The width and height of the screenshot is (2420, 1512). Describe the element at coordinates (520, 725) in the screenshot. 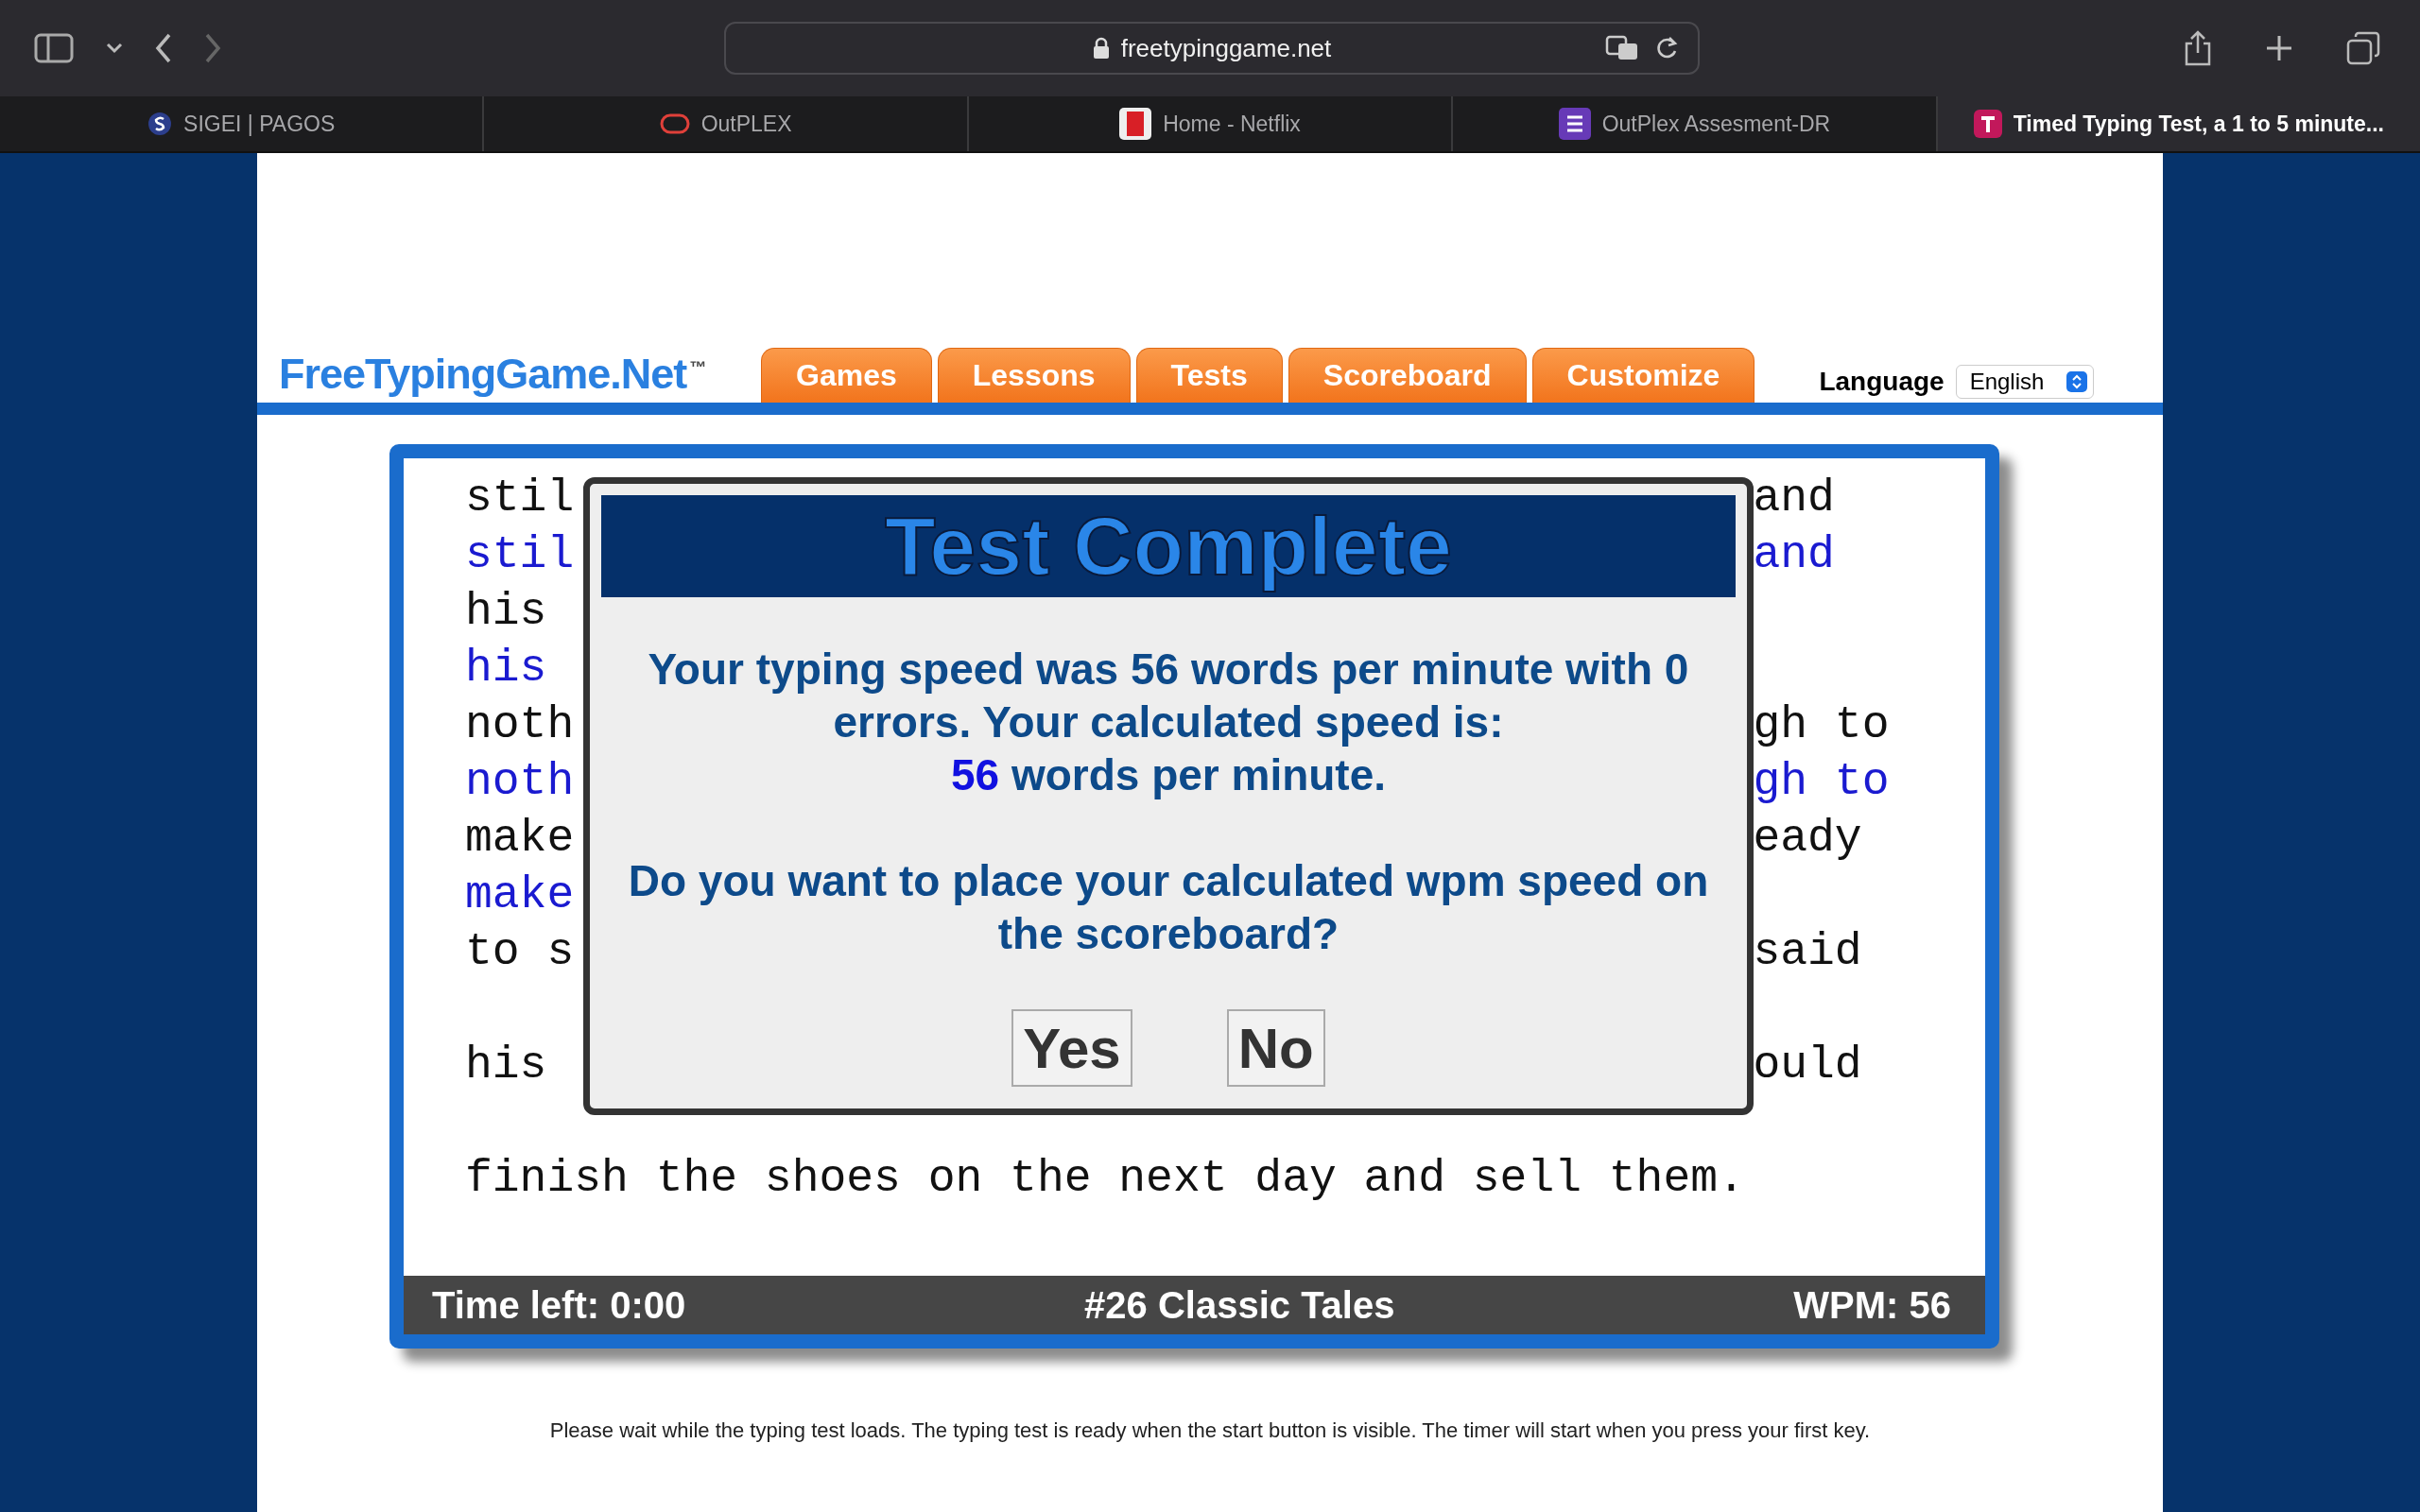

I see `source-text: noth` at that location.